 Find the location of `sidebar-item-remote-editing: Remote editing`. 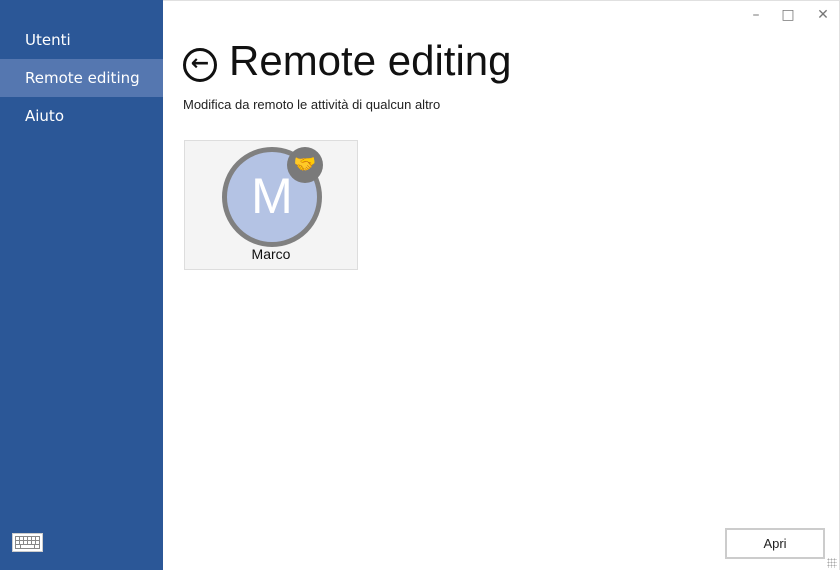

sidebar-item-remote-editing: Remote editing is located at coordinates (81, 78).